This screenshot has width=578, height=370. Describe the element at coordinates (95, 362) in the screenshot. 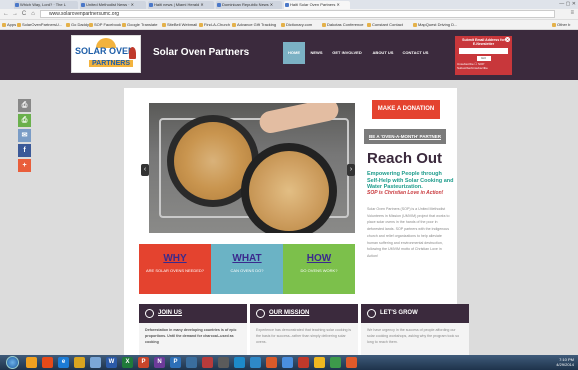

I see `app-icon` at that location.